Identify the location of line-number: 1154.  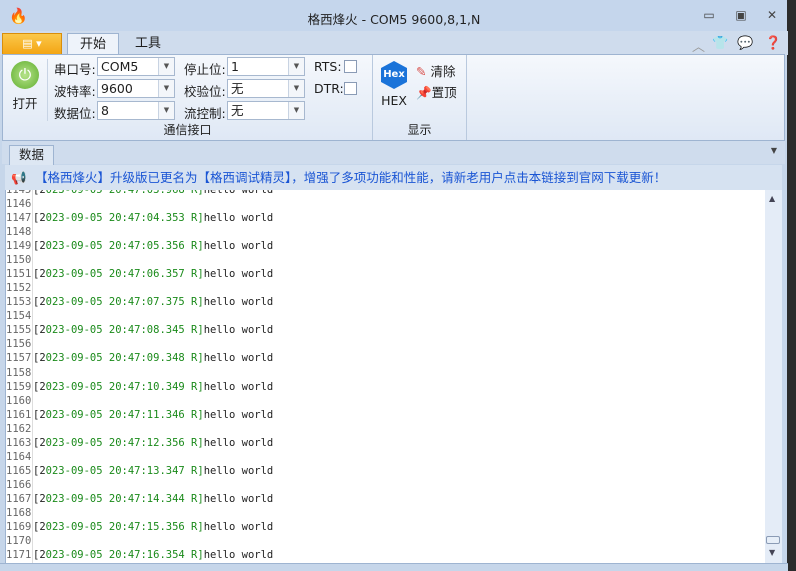
(19, 316).